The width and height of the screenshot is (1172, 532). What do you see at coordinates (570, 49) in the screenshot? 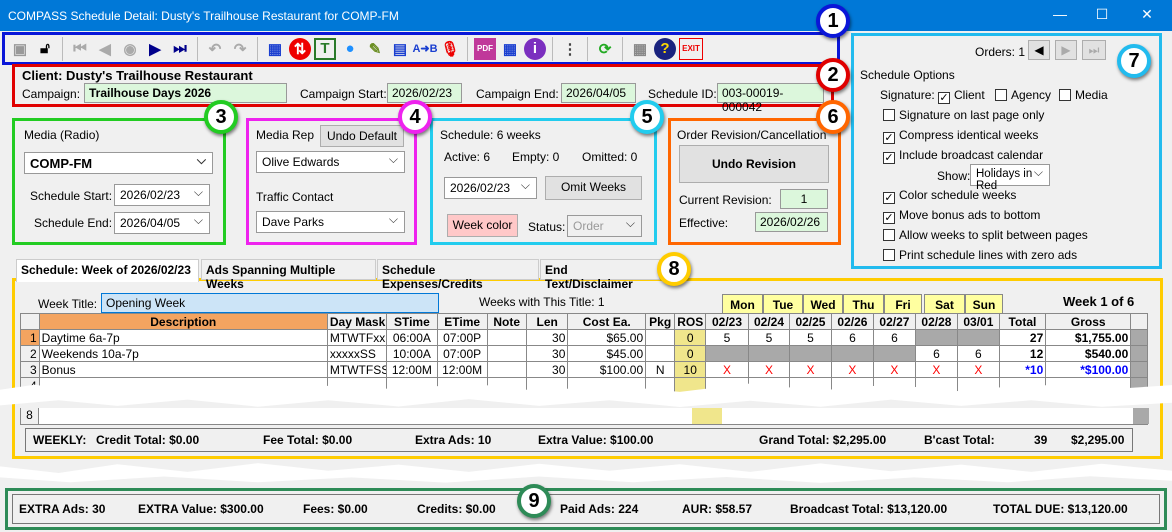
I see `traffic-light-icon: ⋮` at bounding box center [570, 49].